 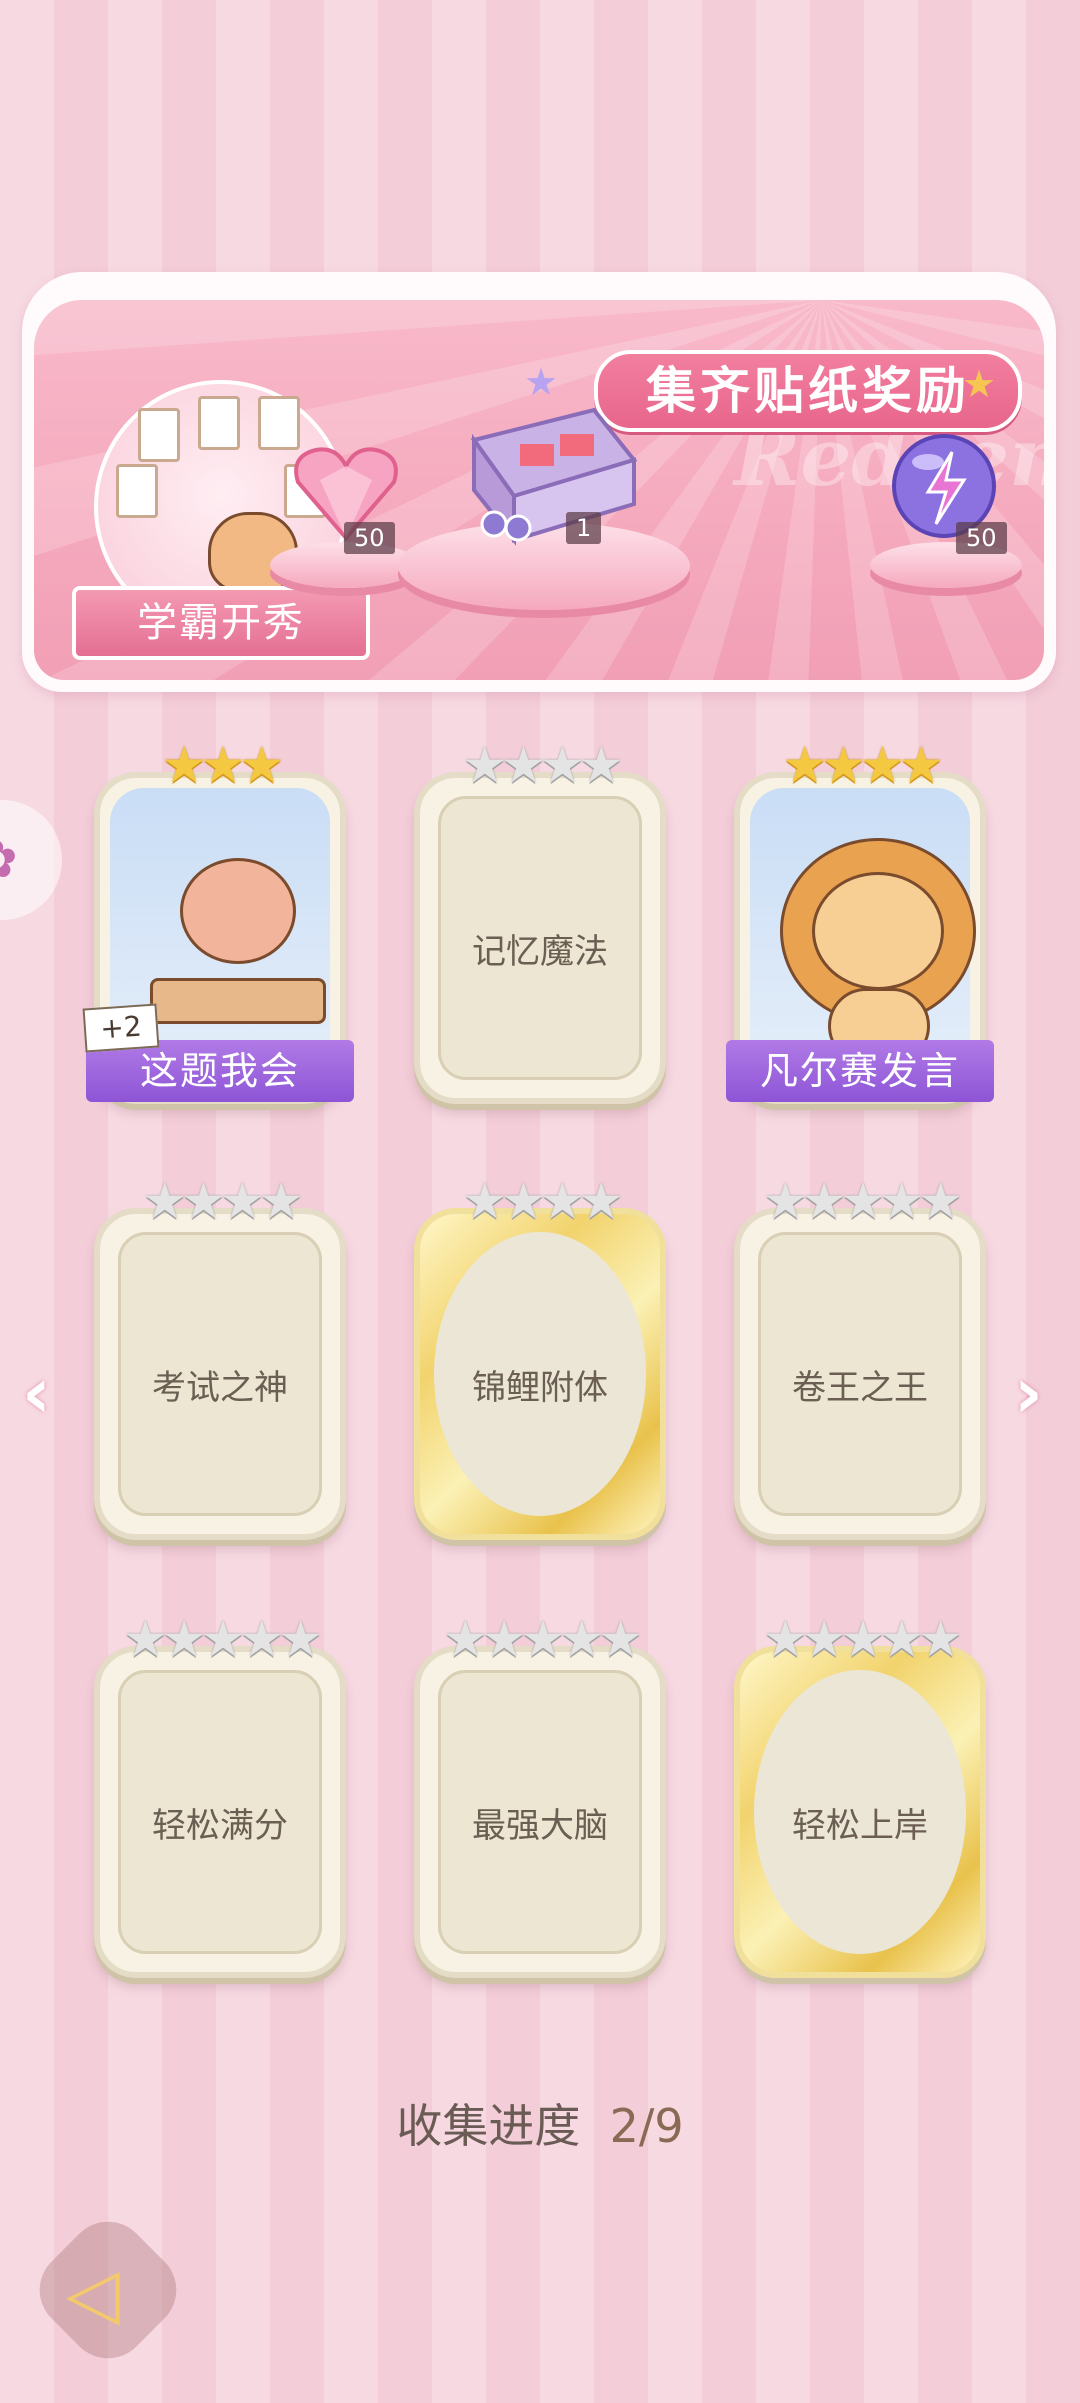 I want to click on sticker-card: ★★★★ 考试之神, so click(x=220, y=1356).